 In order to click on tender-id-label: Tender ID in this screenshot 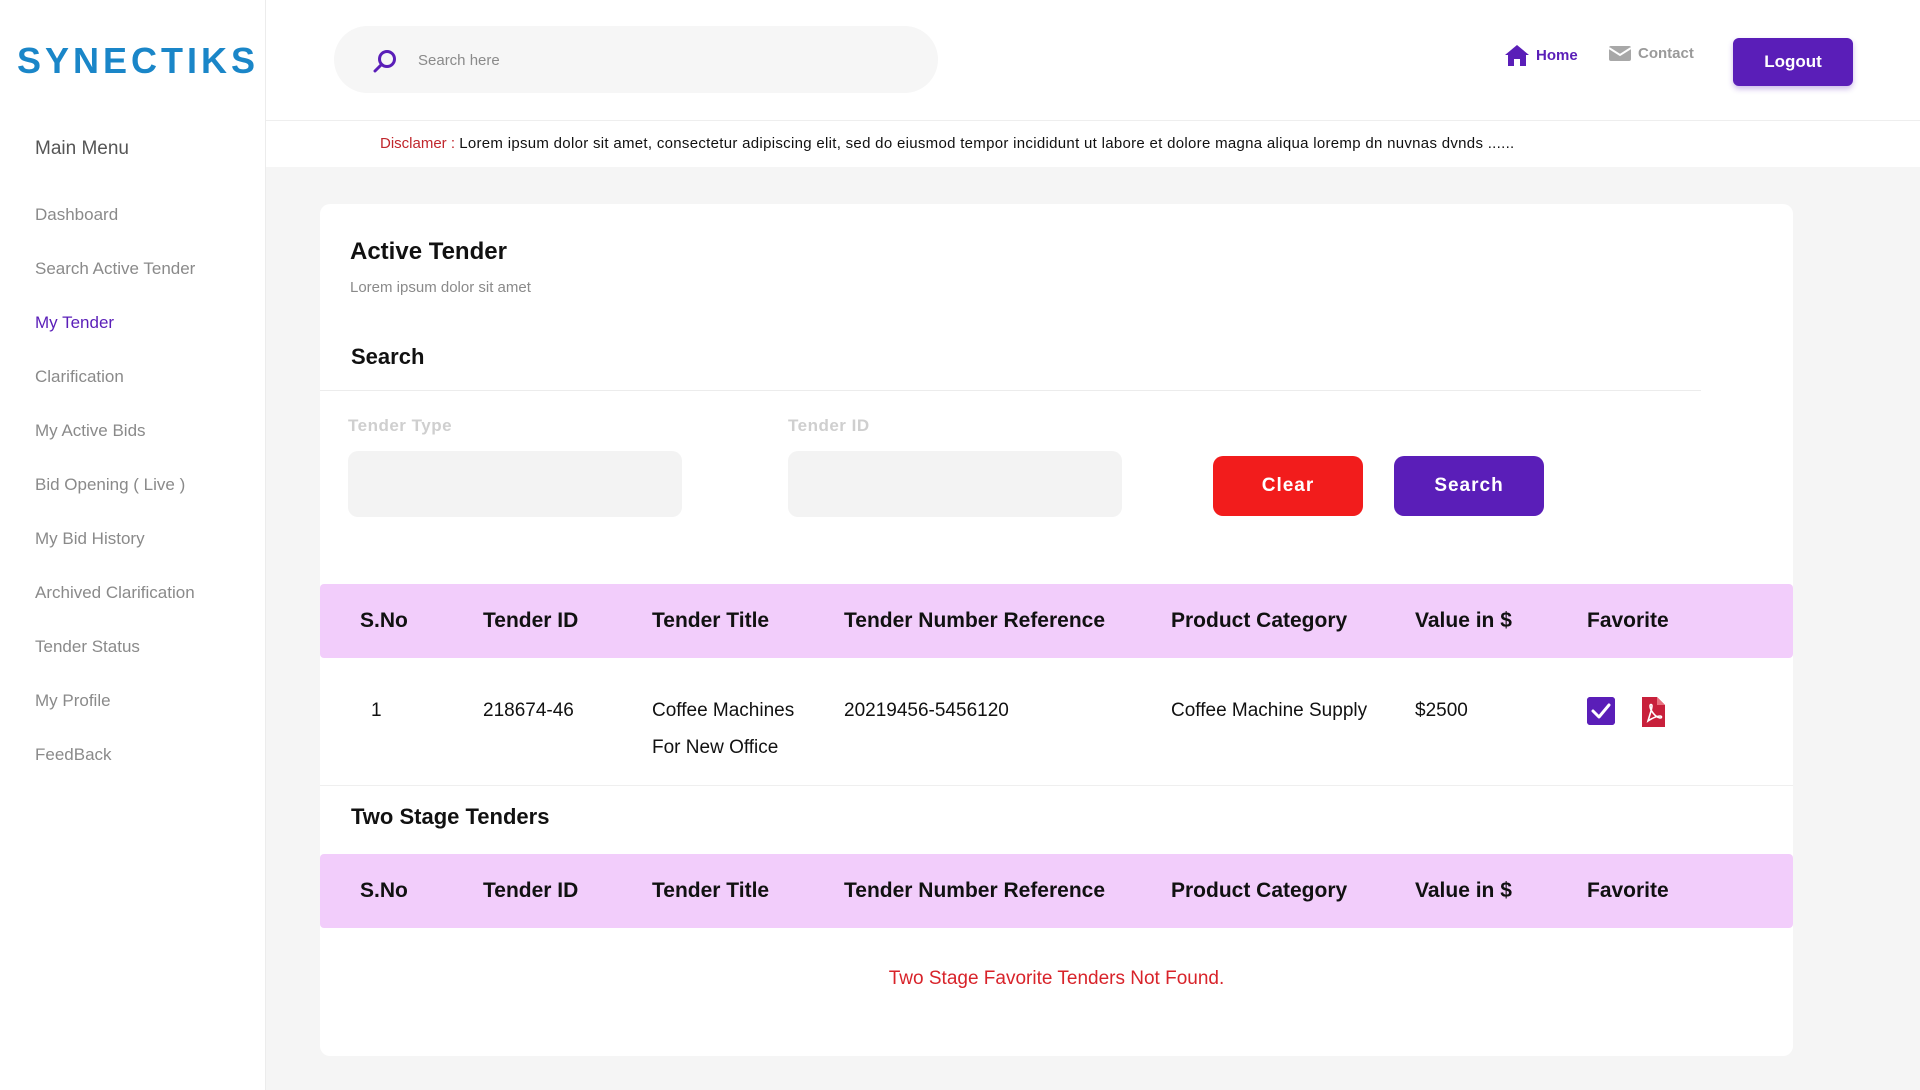, I will do `click(829, 425)`.